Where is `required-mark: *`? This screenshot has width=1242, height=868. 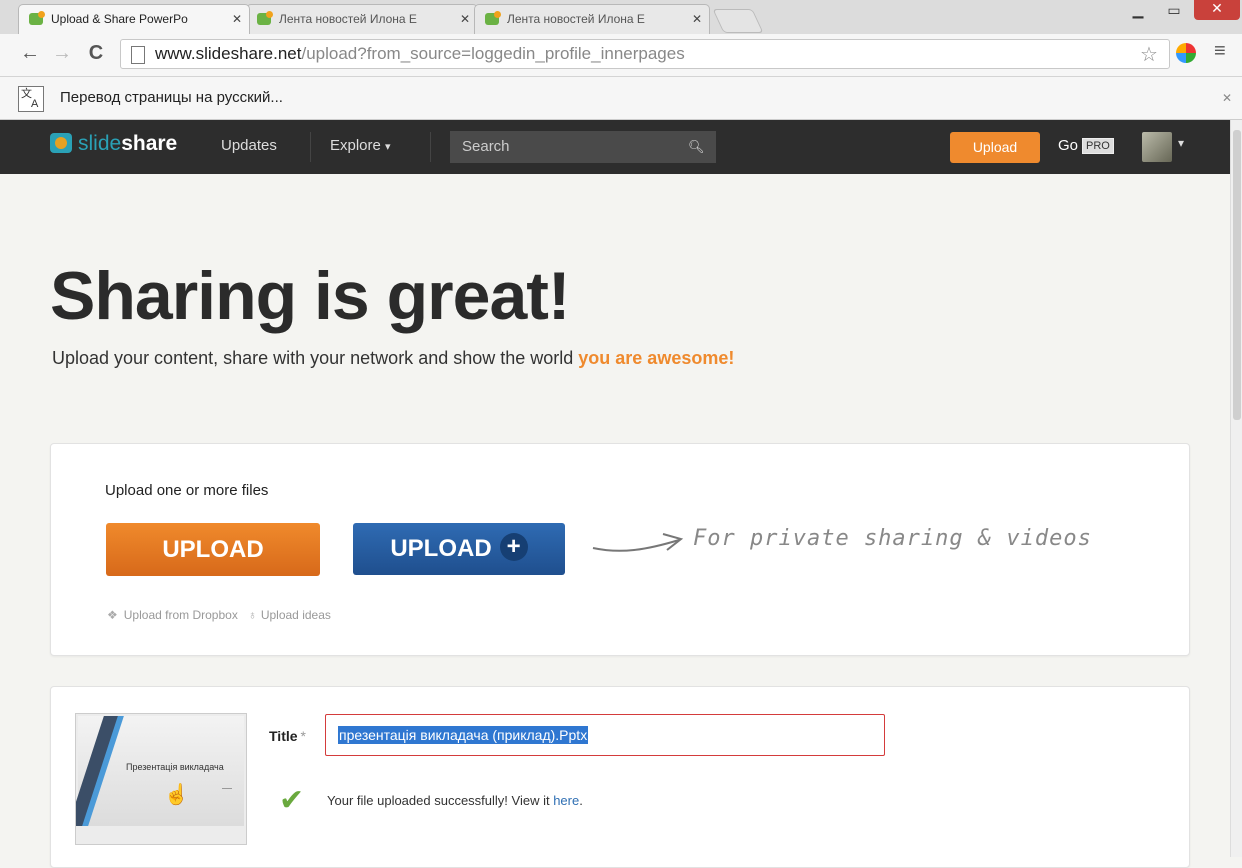 required-mark: * is located at coordinates (303, 736).